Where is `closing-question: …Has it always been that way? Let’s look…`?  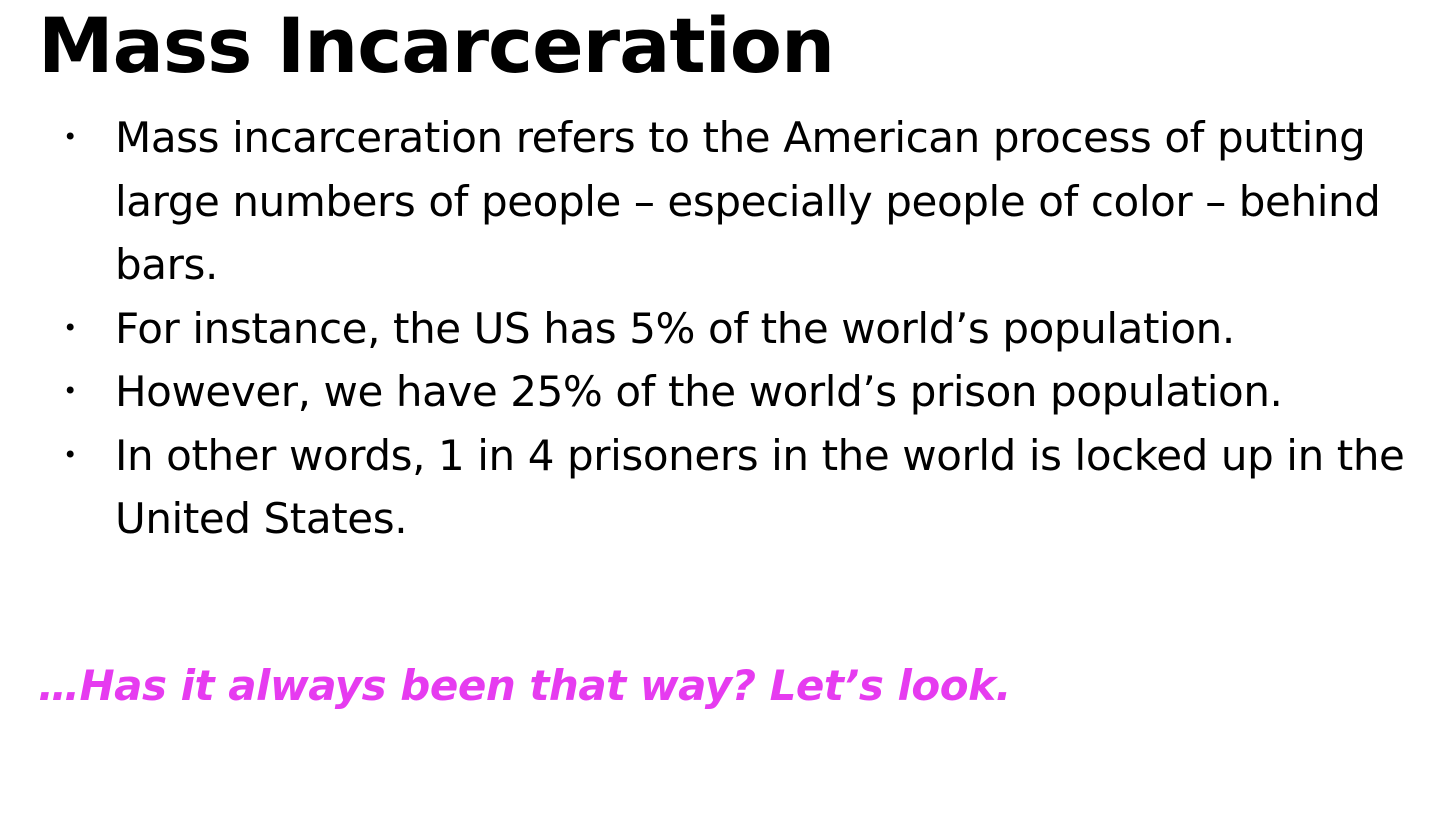
closing-question: …Has it always been that way? Let’s look… is located at coordinates (524, 685).